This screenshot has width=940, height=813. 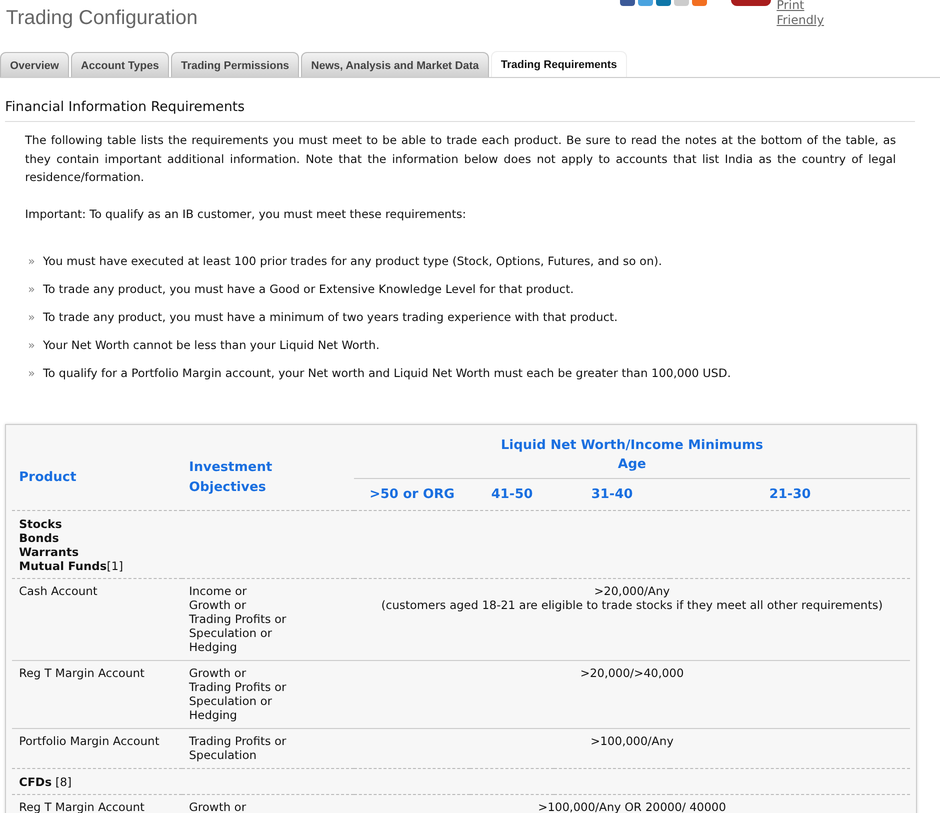 I want to click on product-group: Bonds, so click(x=461, y=537).